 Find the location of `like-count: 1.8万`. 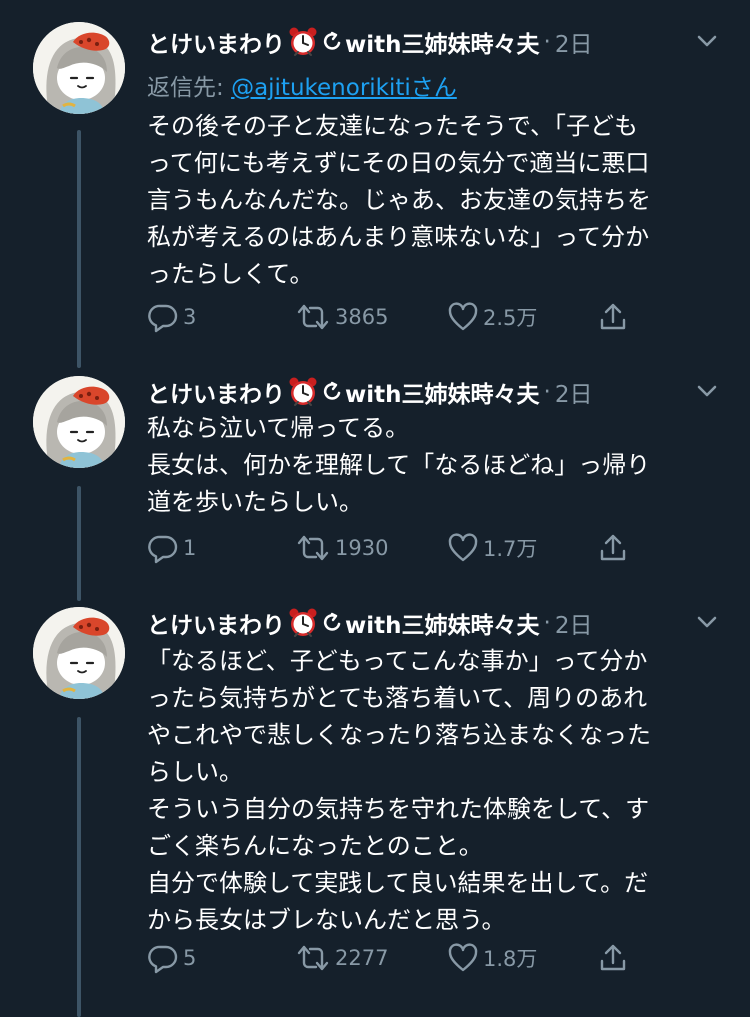

like-count: 1.8万 is located at coordinates (510, 959).